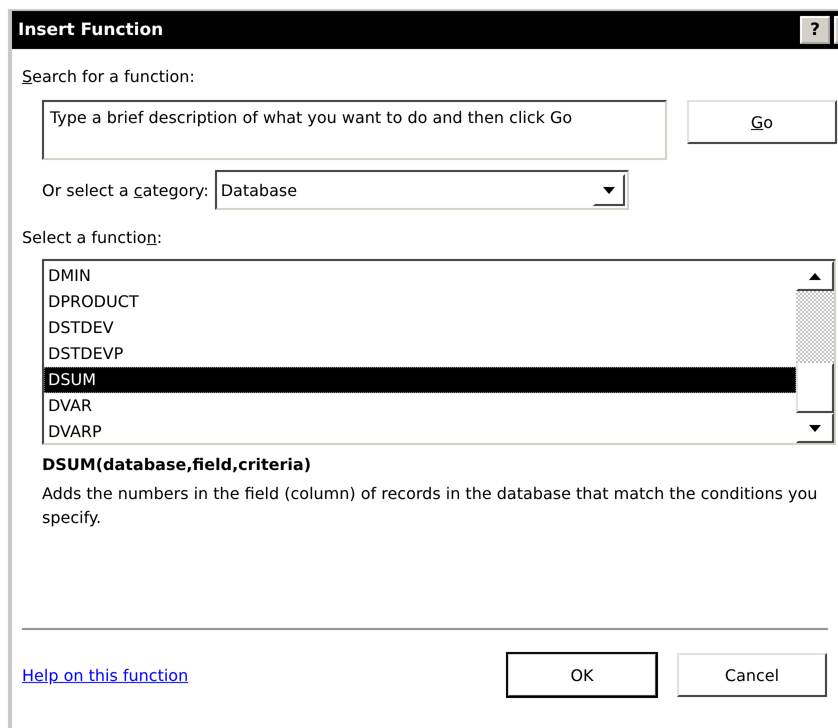 This screenshot has width=838, height=728. Describe the element at coordinates (264, 675) in the screenshot. I see `help-link: Help on this function` at that location.